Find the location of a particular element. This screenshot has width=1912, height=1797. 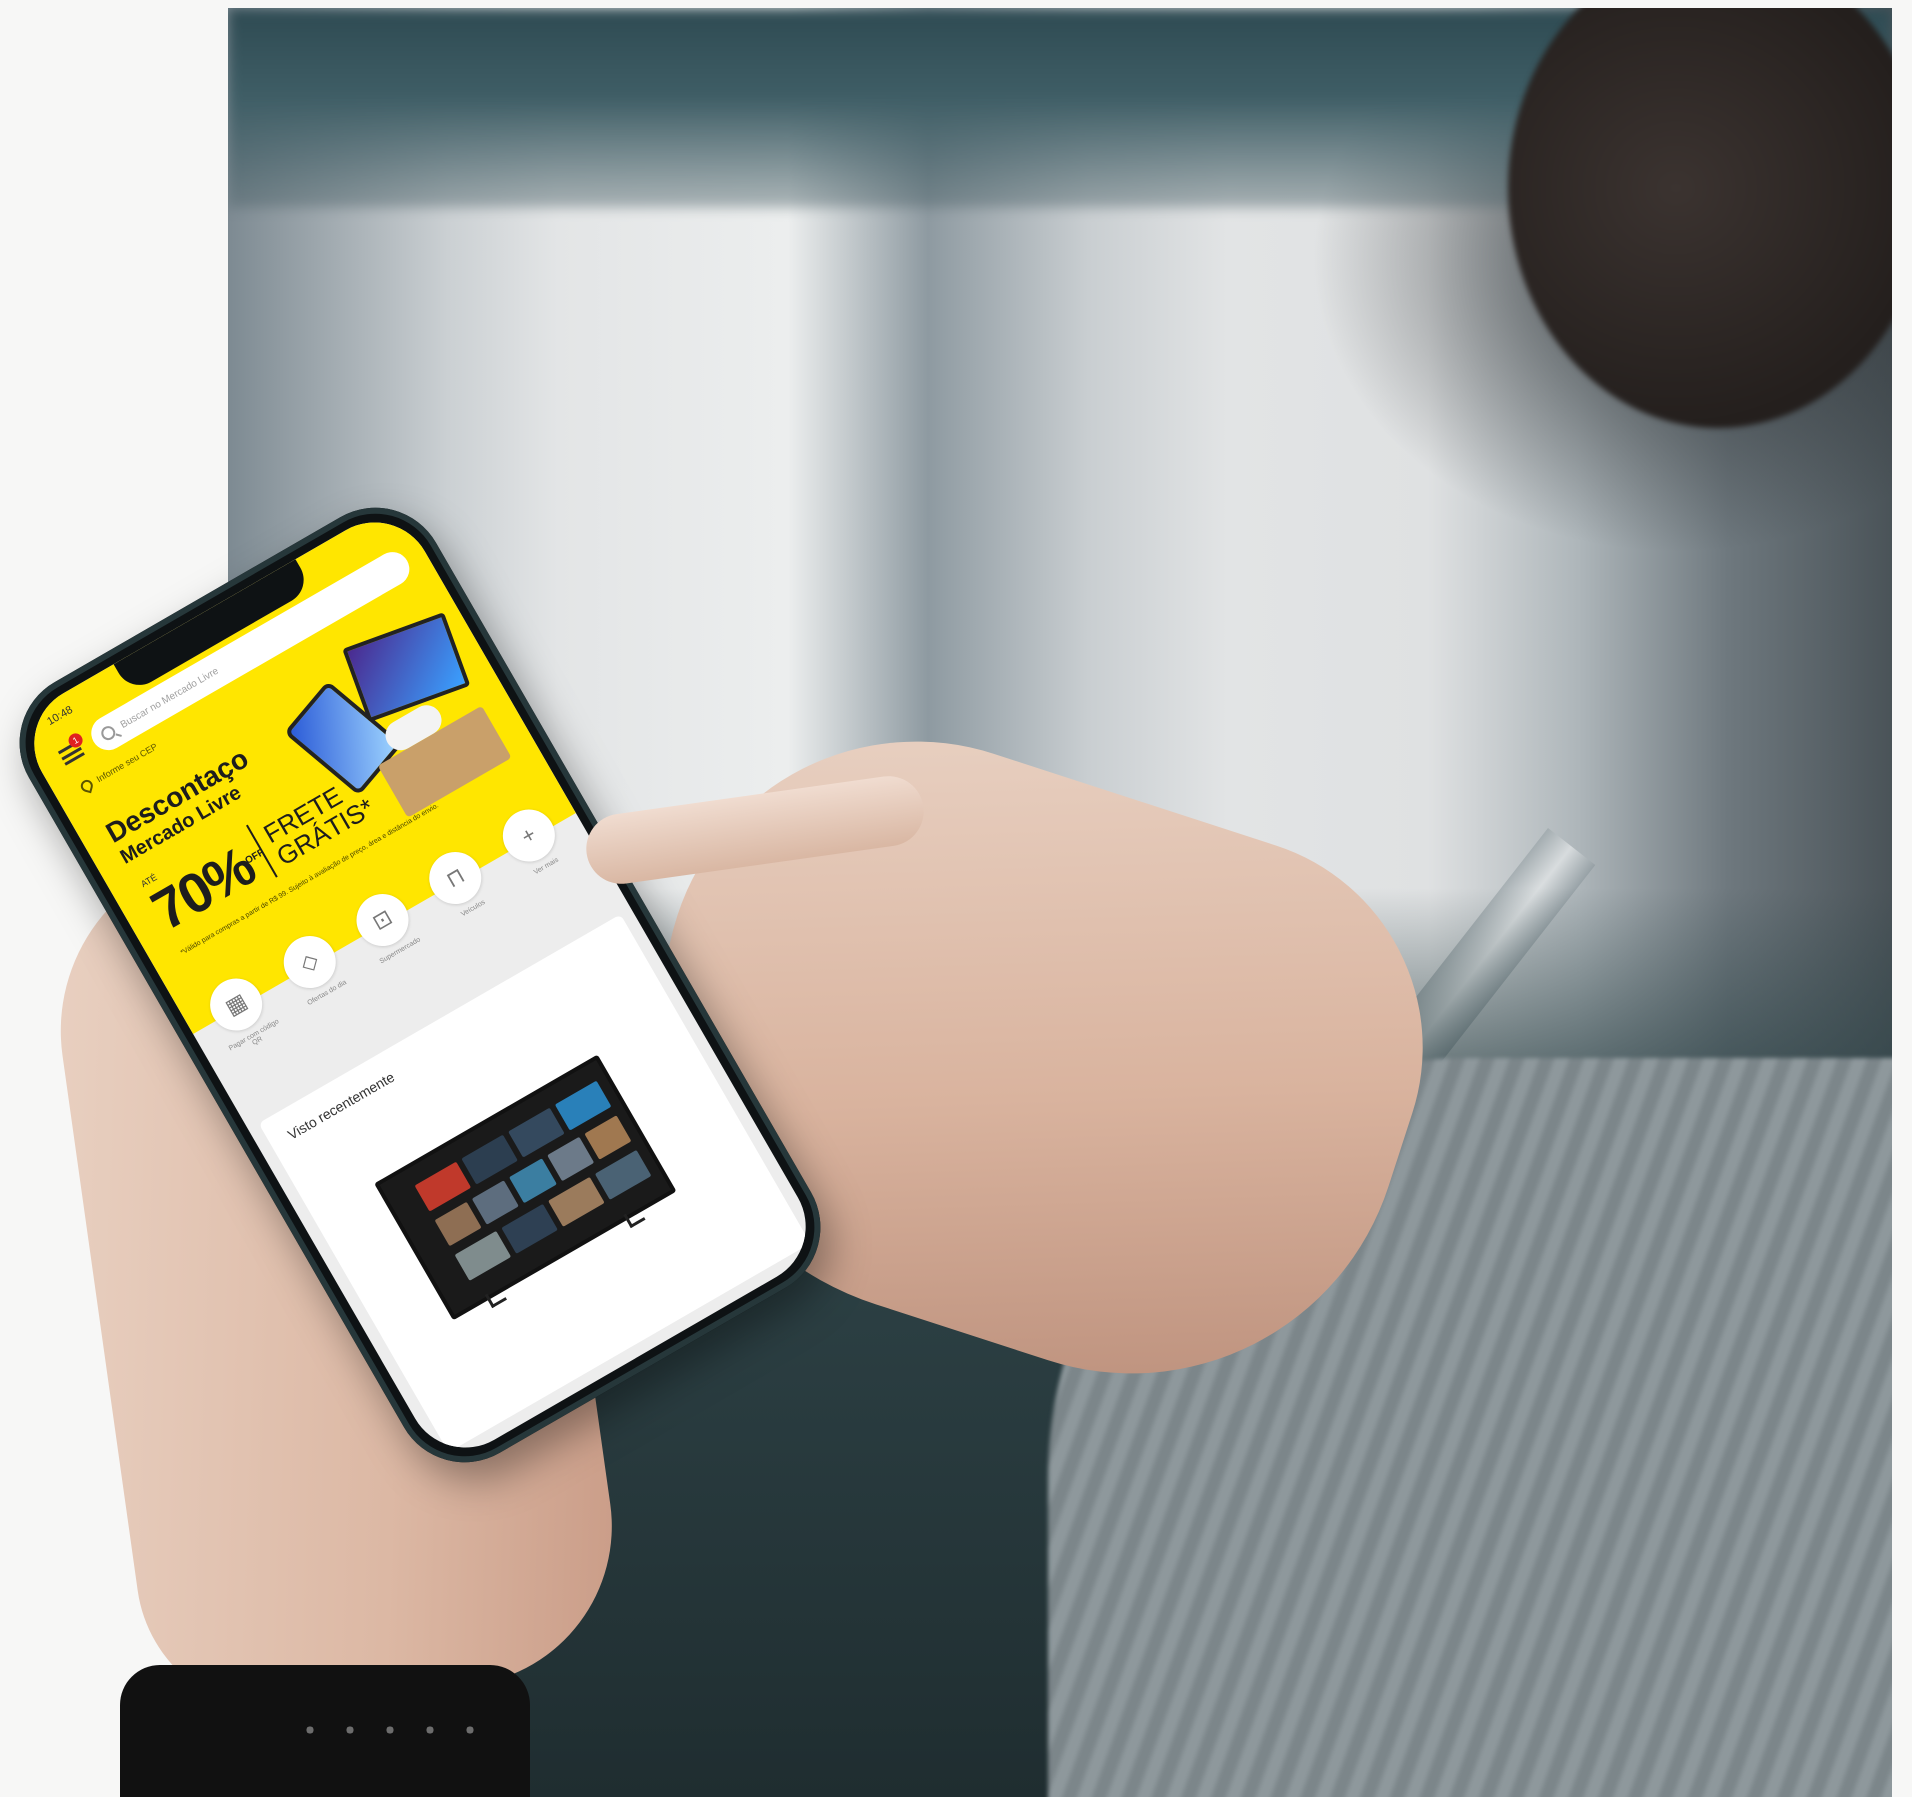

section-title: Visto recentemente is located at coordinates (341, 1105).